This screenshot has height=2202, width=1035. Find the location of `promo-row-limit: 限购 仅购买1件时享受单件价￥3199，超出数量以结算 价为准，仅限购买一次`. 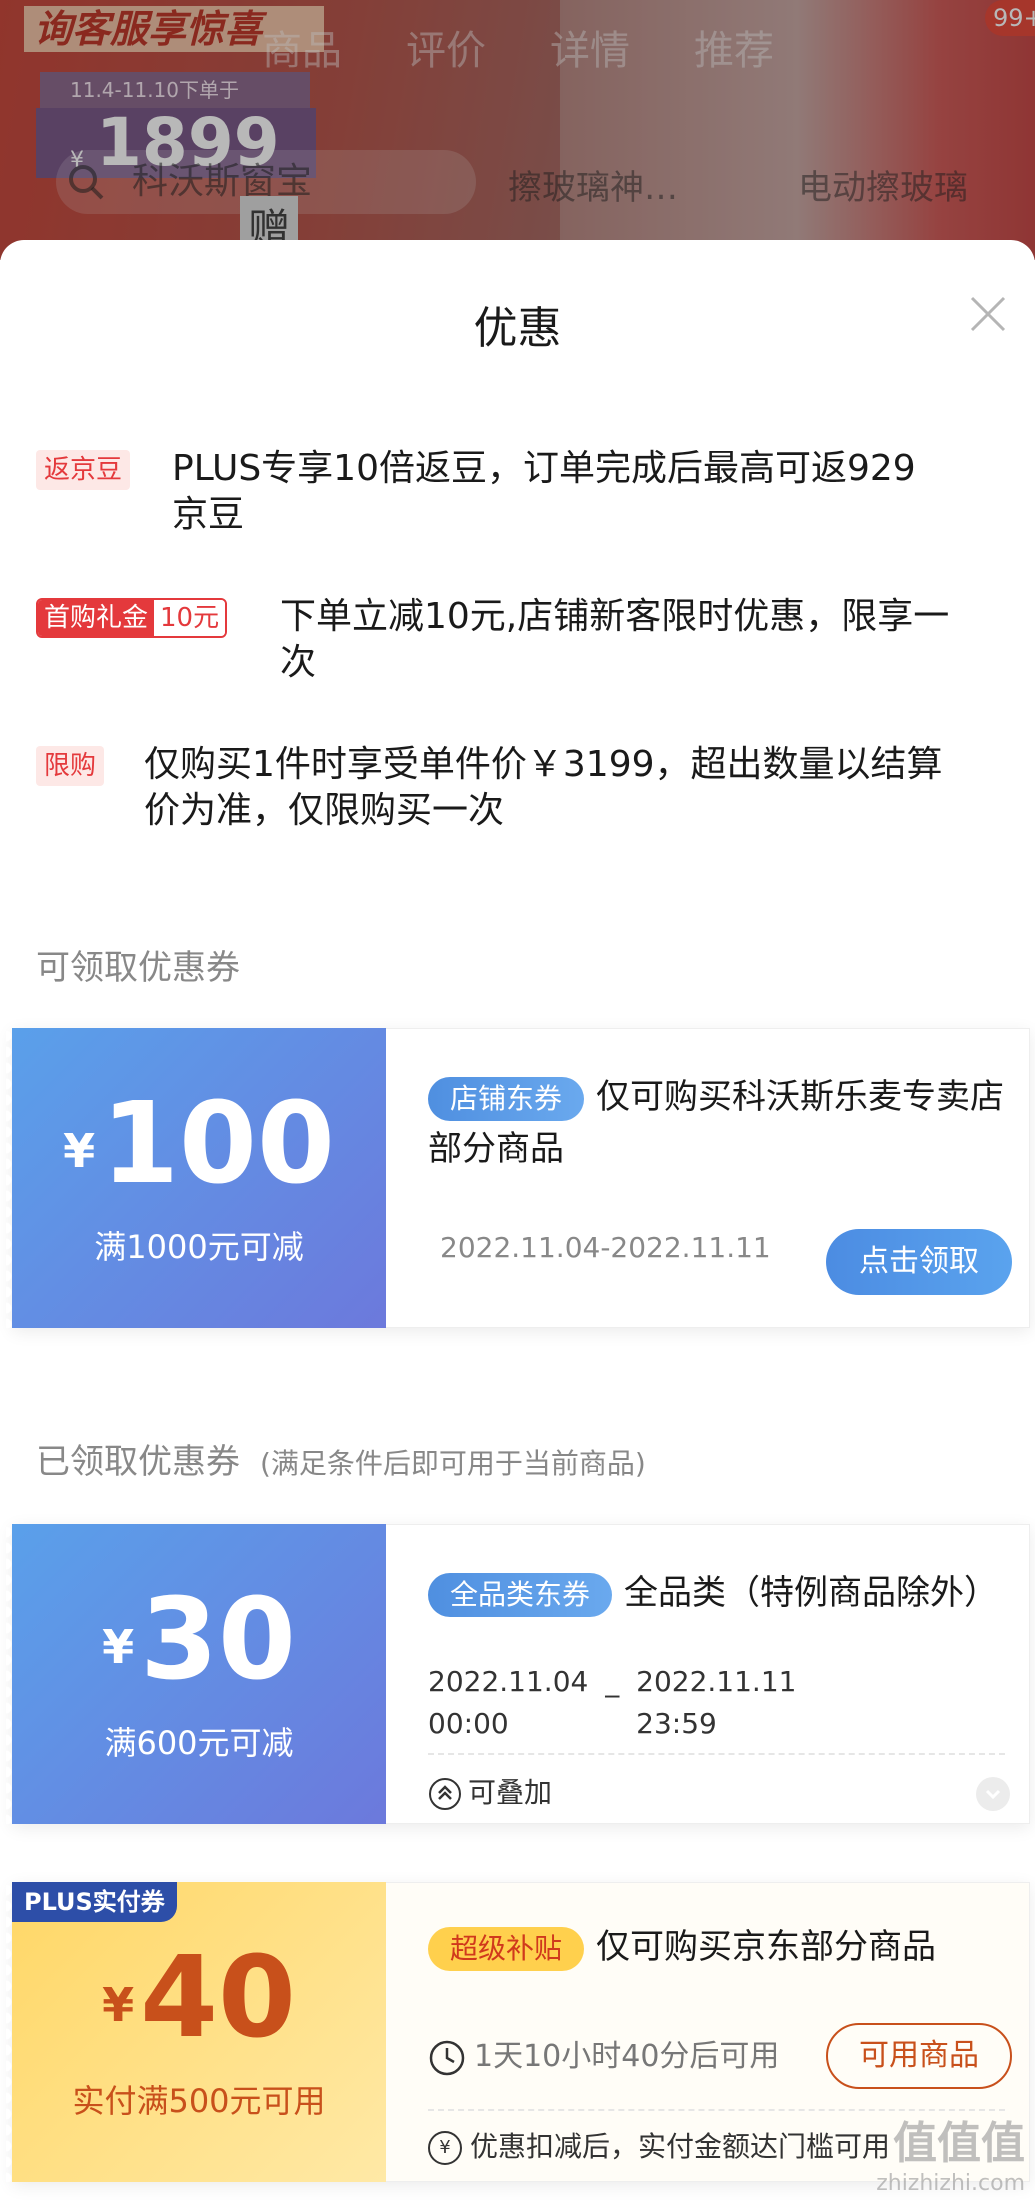

promo-row-limit: 限购 仅购买1件时享受单件价￥3199，超出数量以结算 价为准，仅限购买一次 is located at coordinates (520, 792).